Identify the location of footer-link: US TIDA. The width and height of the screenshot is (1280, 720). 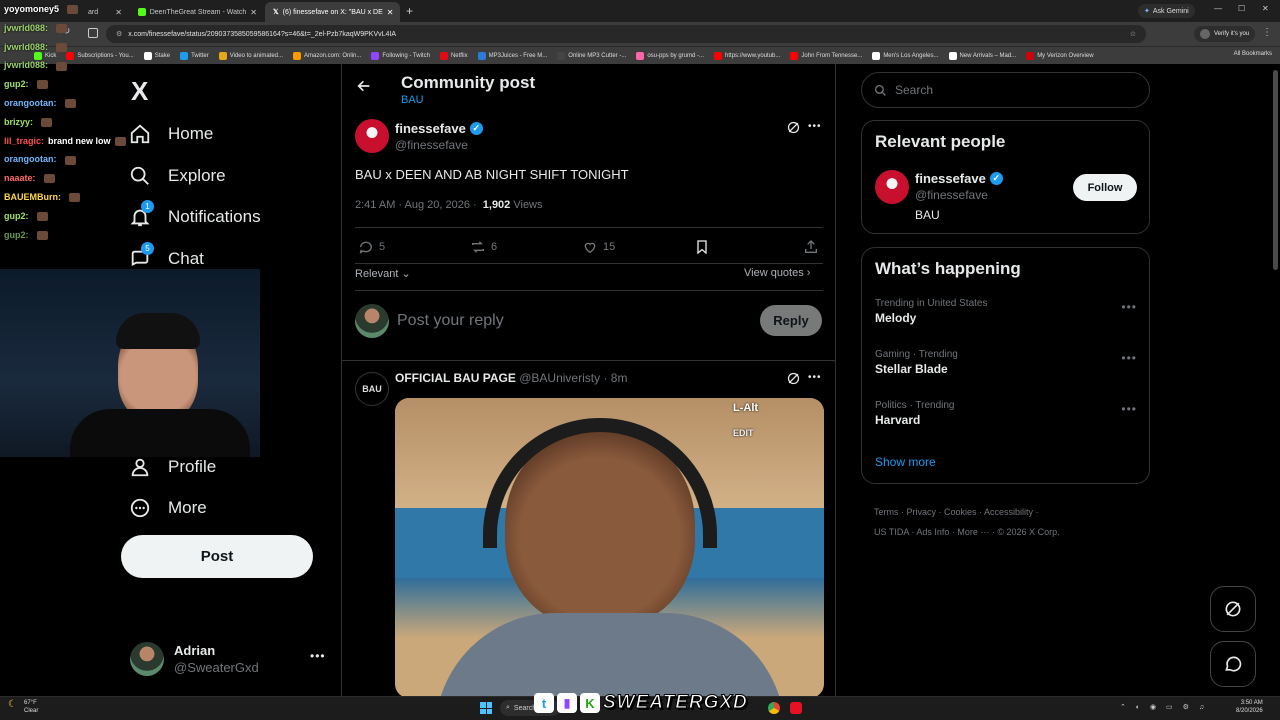
(891, 532).